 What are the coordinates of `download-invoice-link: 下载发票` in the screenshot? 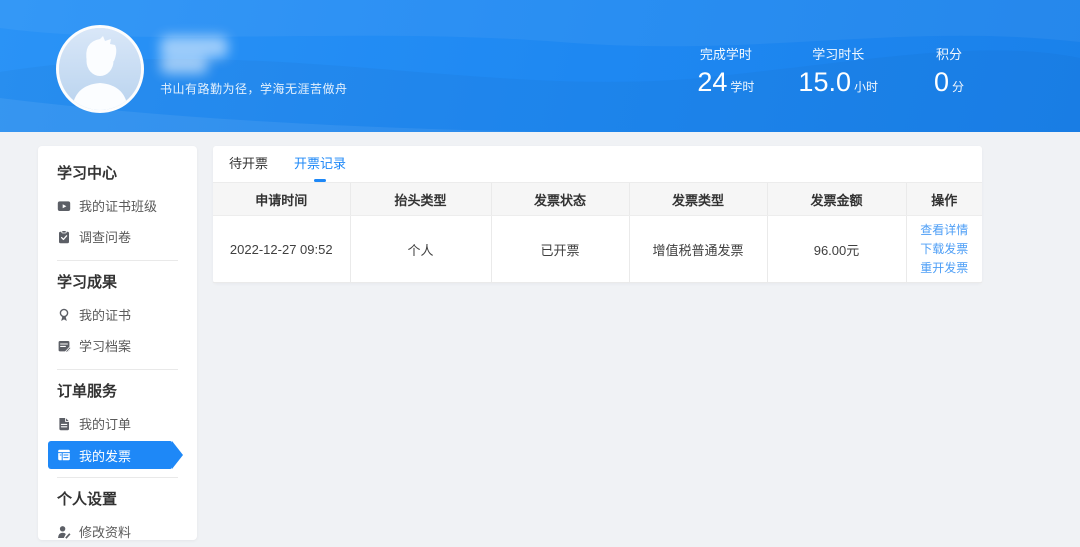 It's located at (945, 249).